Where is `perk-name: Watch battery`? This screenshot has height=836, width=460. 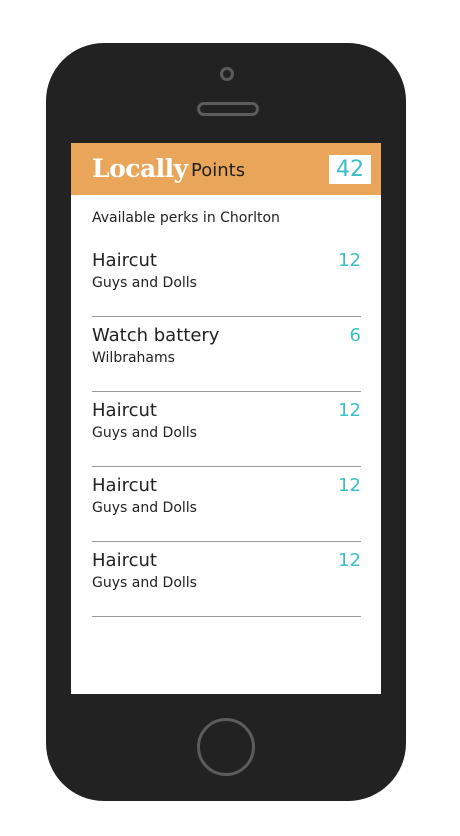
perk-name: Watch battery is located at coordinates (156, 335).